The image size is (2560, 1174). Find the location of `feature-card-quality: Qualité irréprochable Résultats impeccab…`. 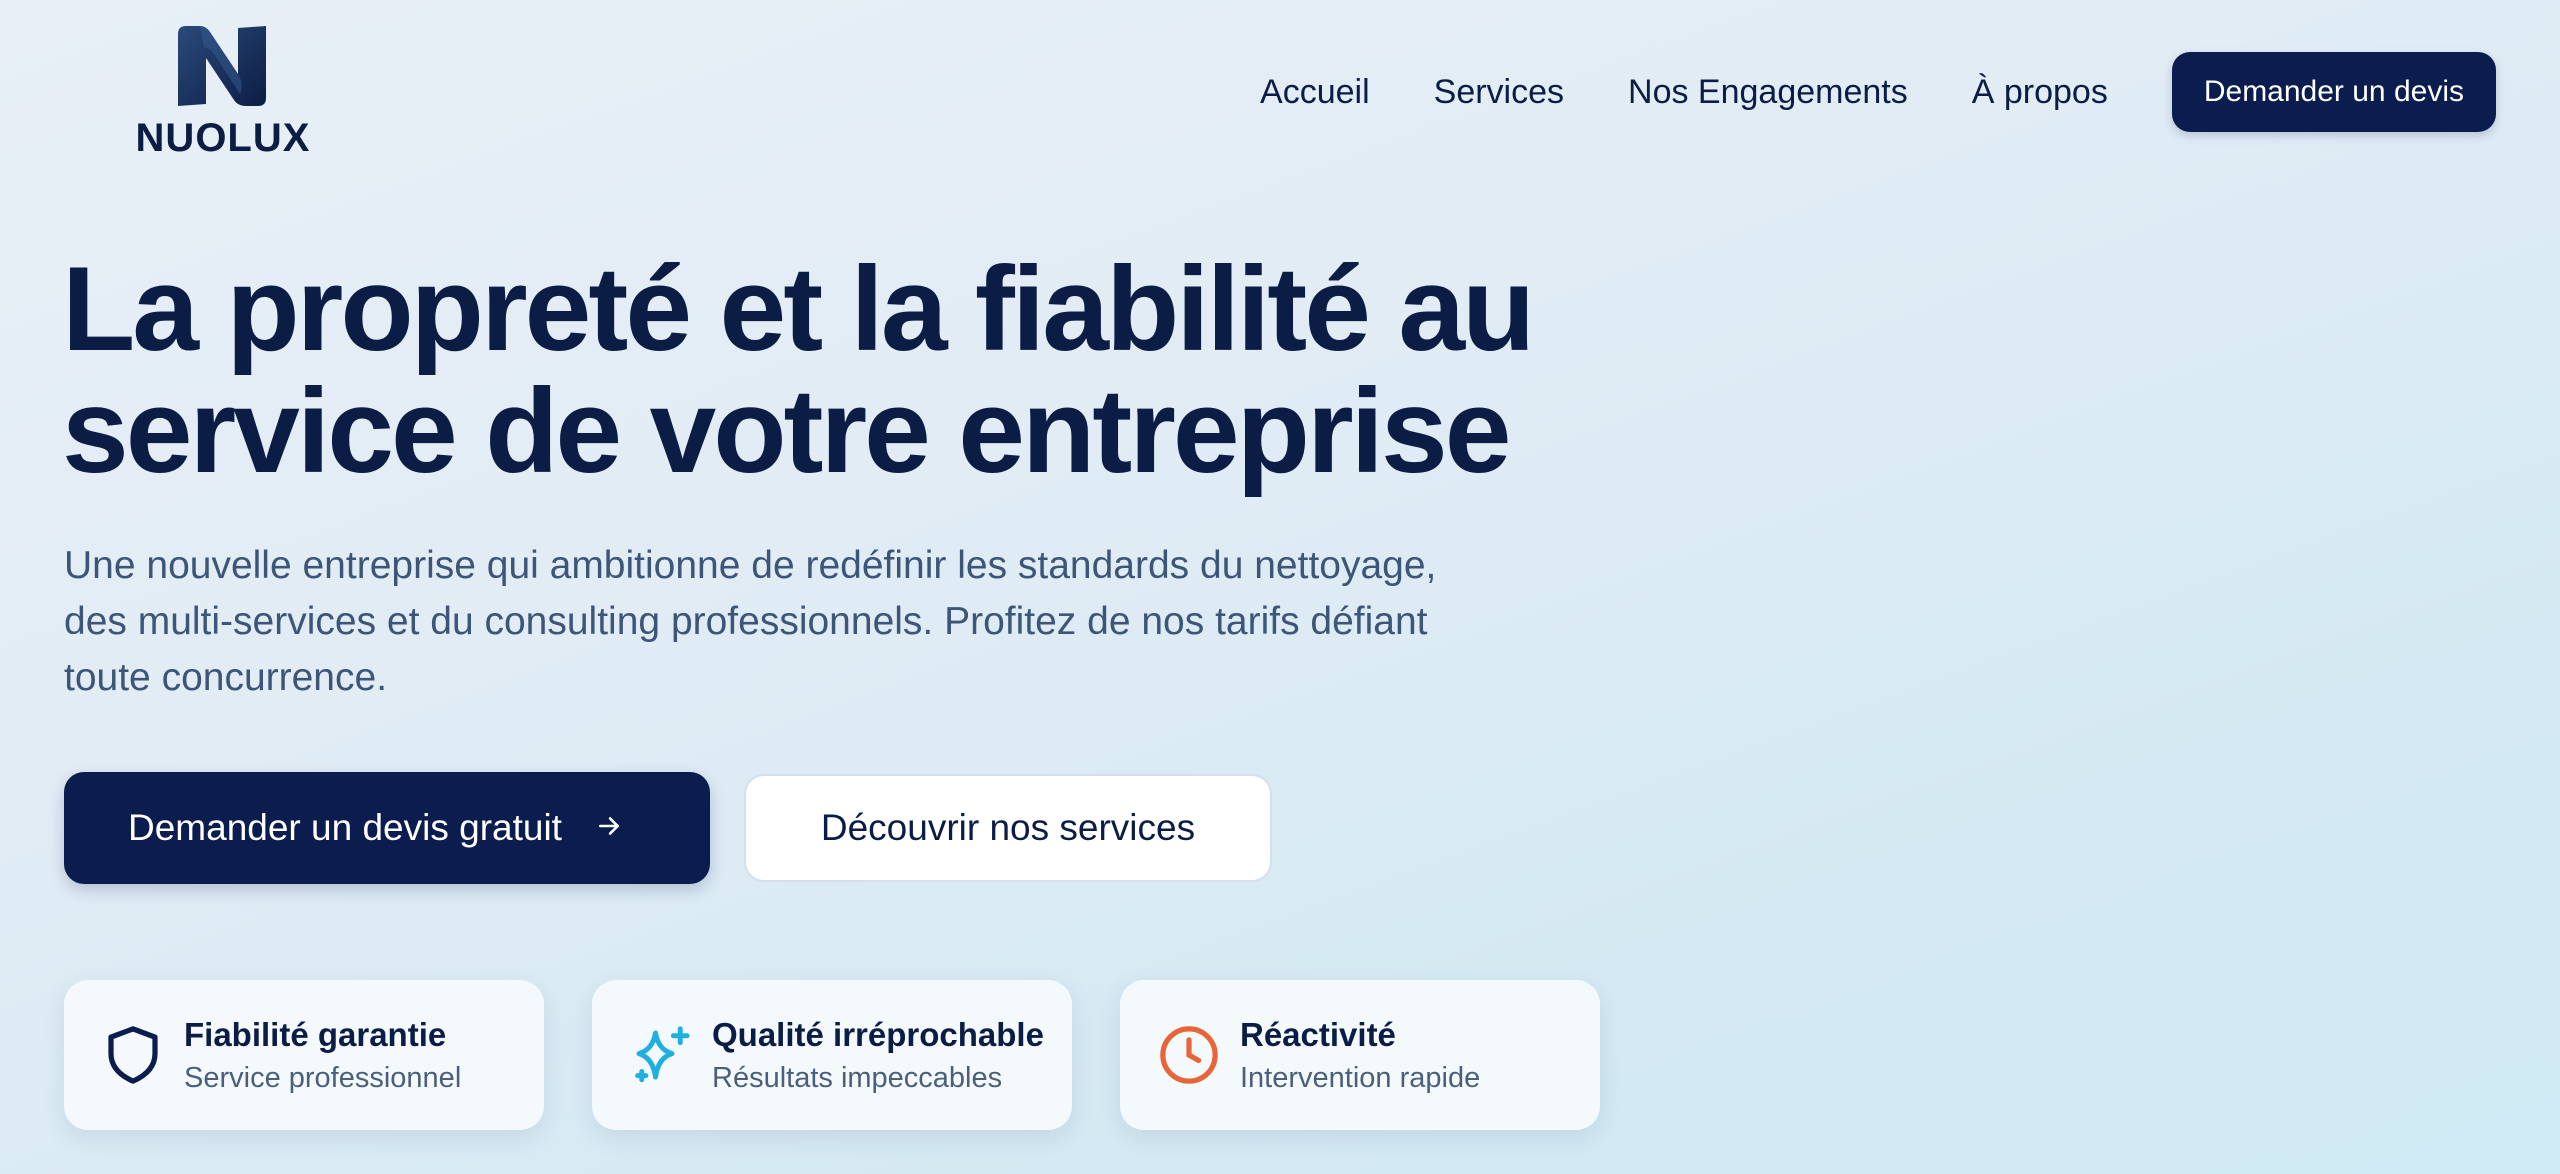

feature-card-quality: Qualité irréprochable Résultats impeccab… is located at coordinates (832, 1055).